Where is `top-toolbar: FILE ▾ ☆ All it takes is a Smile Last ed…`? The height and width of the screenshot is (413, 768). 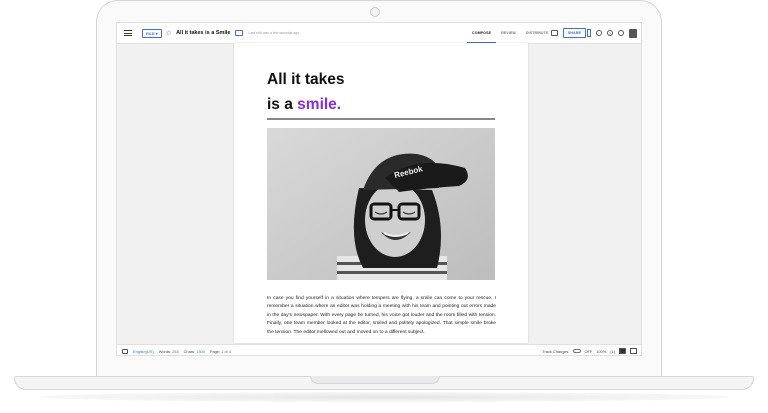
top-toolbar: FILE ▾ ☆ All it takes is a Smile Last ed… is located at coordinates (379, 33).